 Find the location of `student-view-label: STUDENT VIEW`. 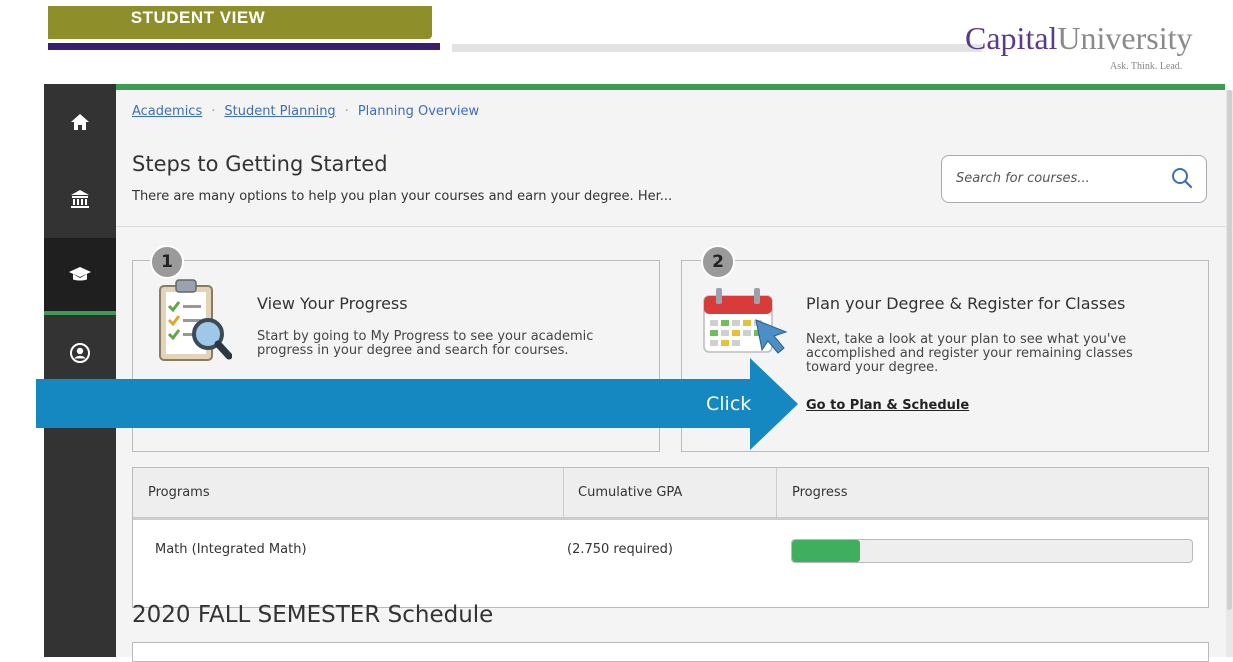

student-view-label: STUDENT VIEW is located at coordinates (198, 17).